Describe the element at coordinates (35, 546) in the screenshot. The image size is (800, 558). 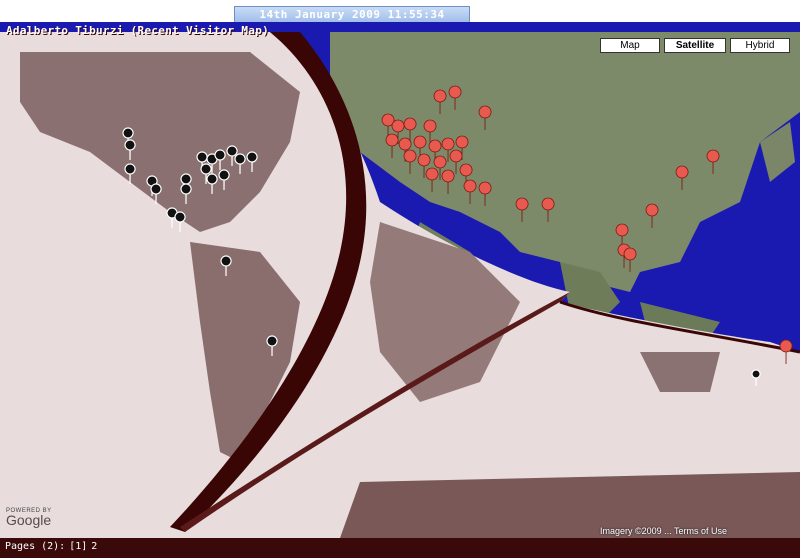
I see `pages-prefix: Pages (2):` at that location.